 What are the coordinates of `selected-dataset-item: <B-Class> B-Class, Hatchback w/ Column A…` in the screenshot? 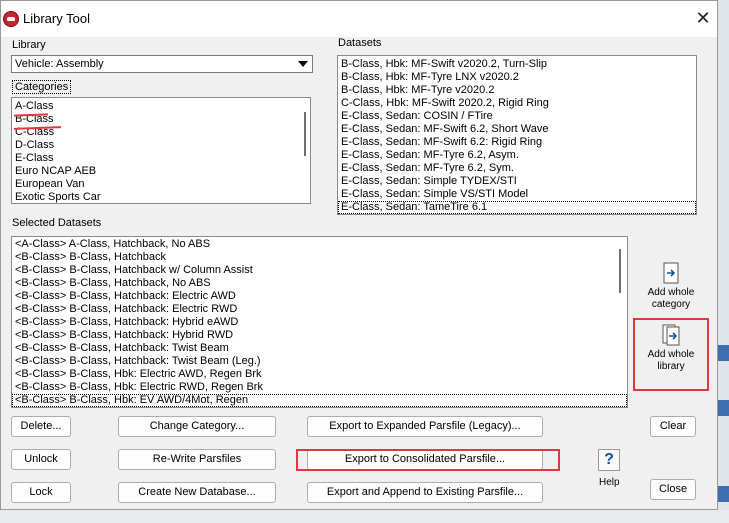 It's located at (319, 270).